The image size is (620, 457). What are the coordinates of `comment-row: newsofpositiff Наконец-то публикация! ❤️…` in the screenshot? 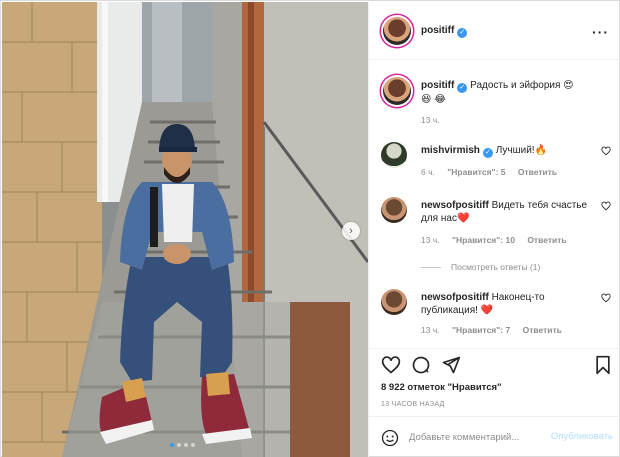 It's located at (496, 314).